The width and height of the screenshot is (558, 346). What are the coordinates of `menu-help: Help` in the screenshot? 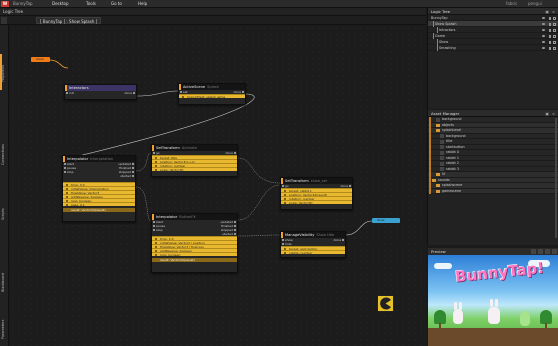 It's located at (142, 4).